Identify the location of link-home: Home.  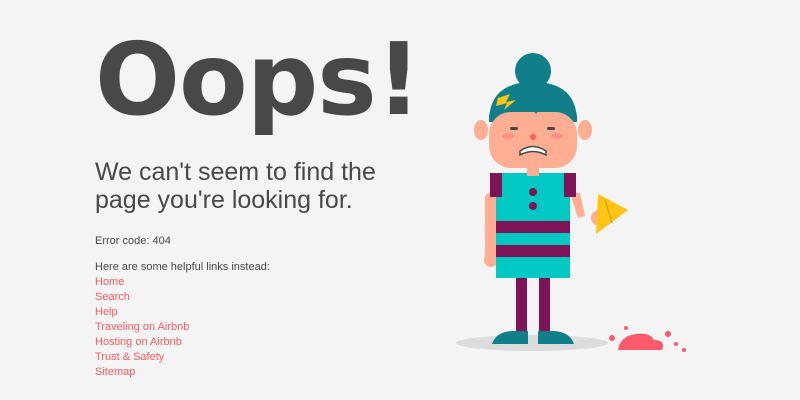
(275, 282).